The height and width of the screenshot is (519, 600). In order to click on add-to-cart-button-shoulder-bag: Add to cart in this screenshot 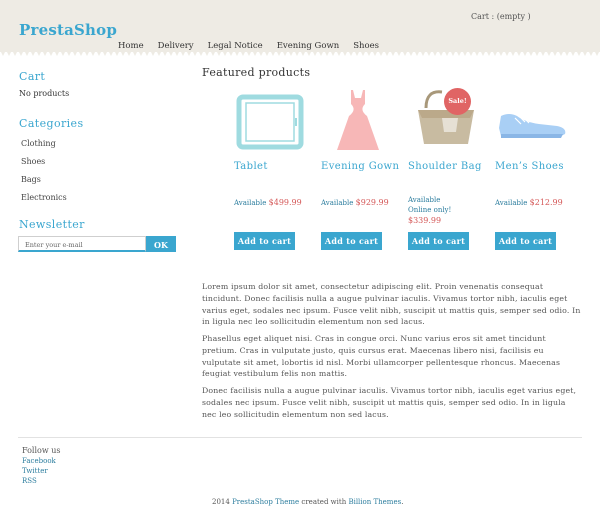, I will do `click(438, 241)`.